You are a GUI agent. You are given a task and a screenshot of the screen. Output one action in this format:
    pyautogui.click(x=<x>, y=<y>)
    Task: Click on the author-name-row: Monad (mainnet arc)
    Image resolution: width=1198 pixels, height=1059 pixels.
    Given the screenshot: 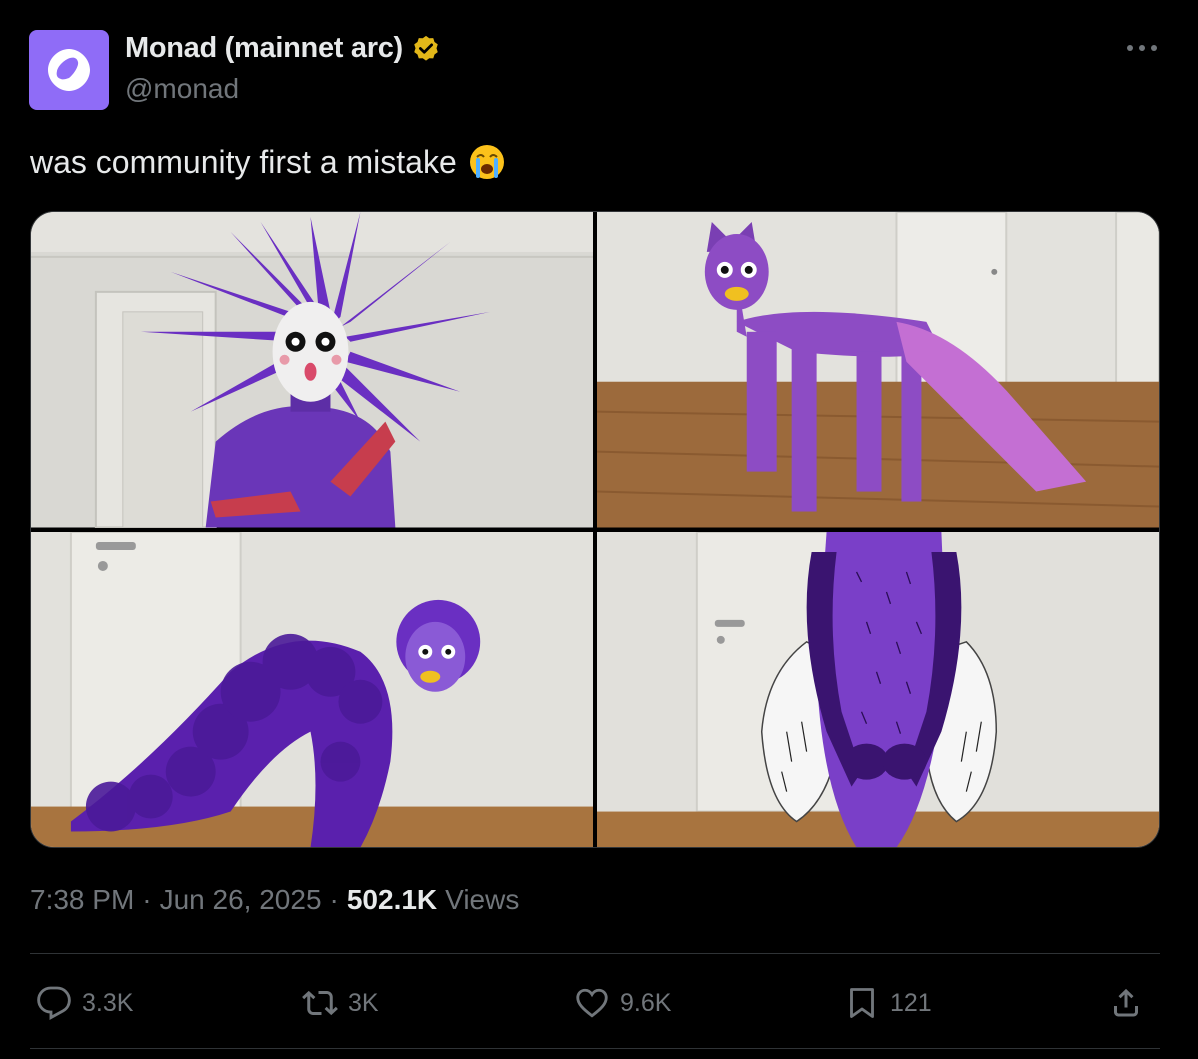 What is the action you would take?
    pyautogui.click(x=283, y=48)
    